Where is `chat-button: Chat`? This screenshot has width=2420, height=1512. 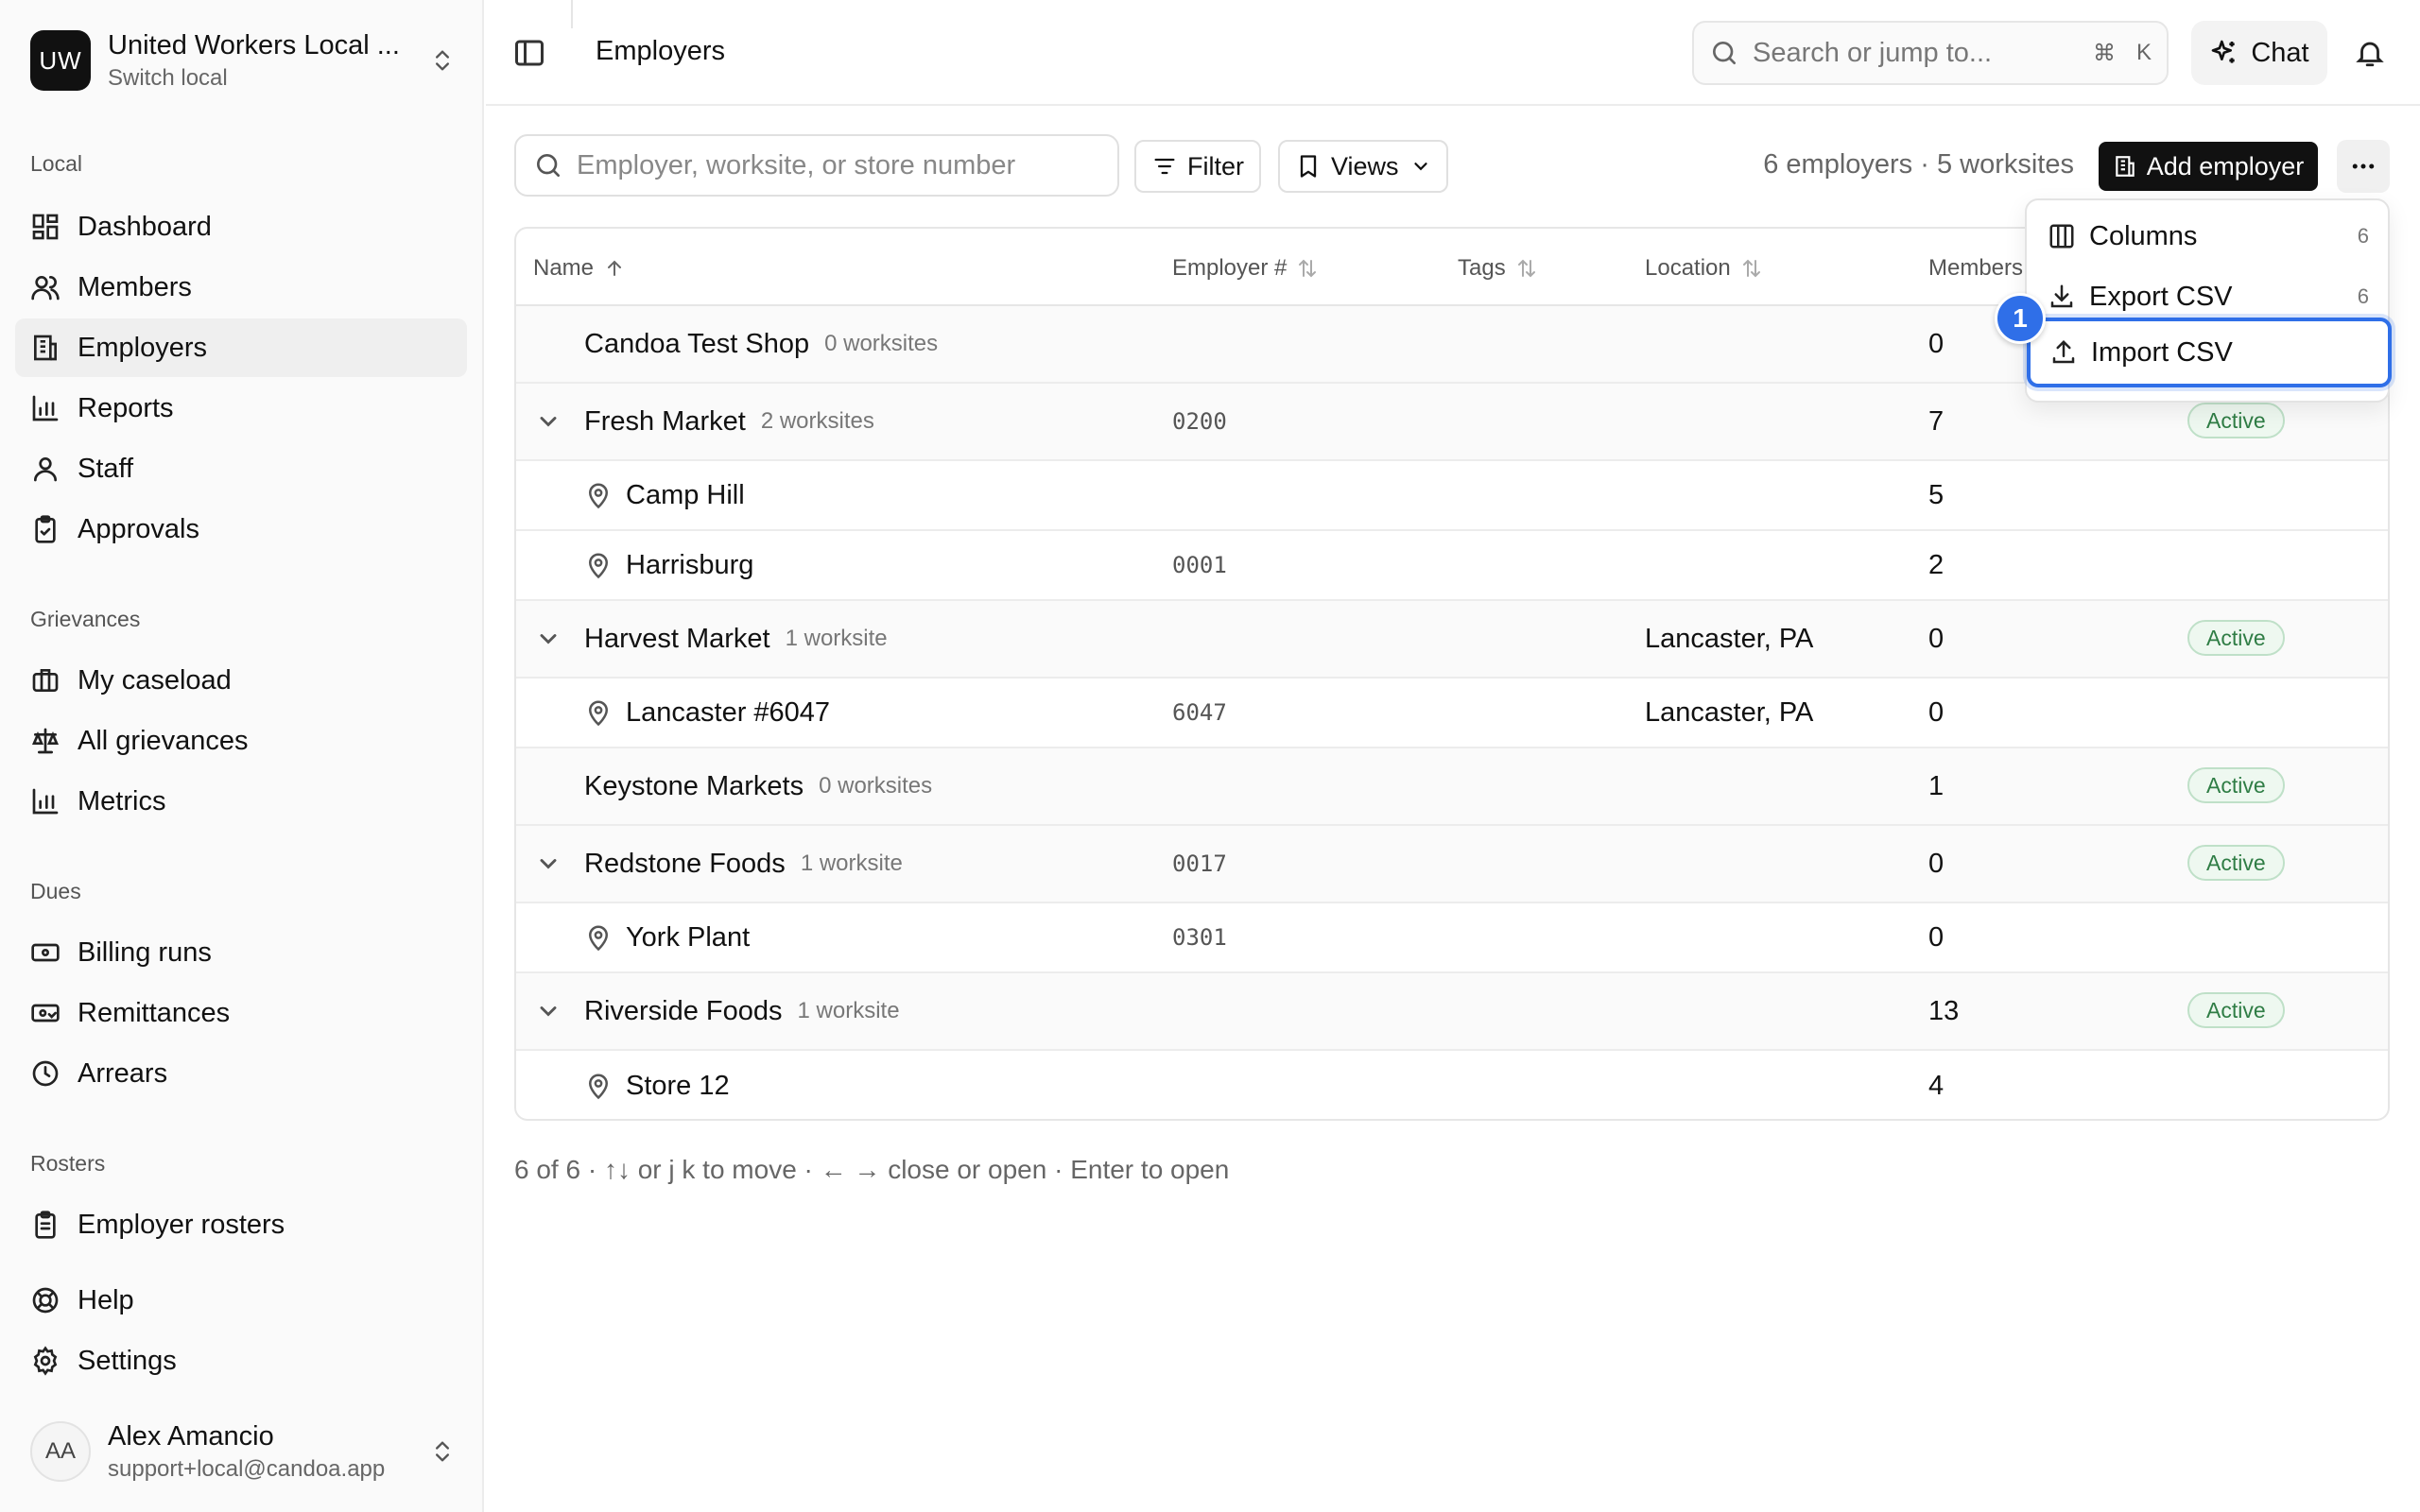 chat-button: Chat is located at coordinates (2259, 53).